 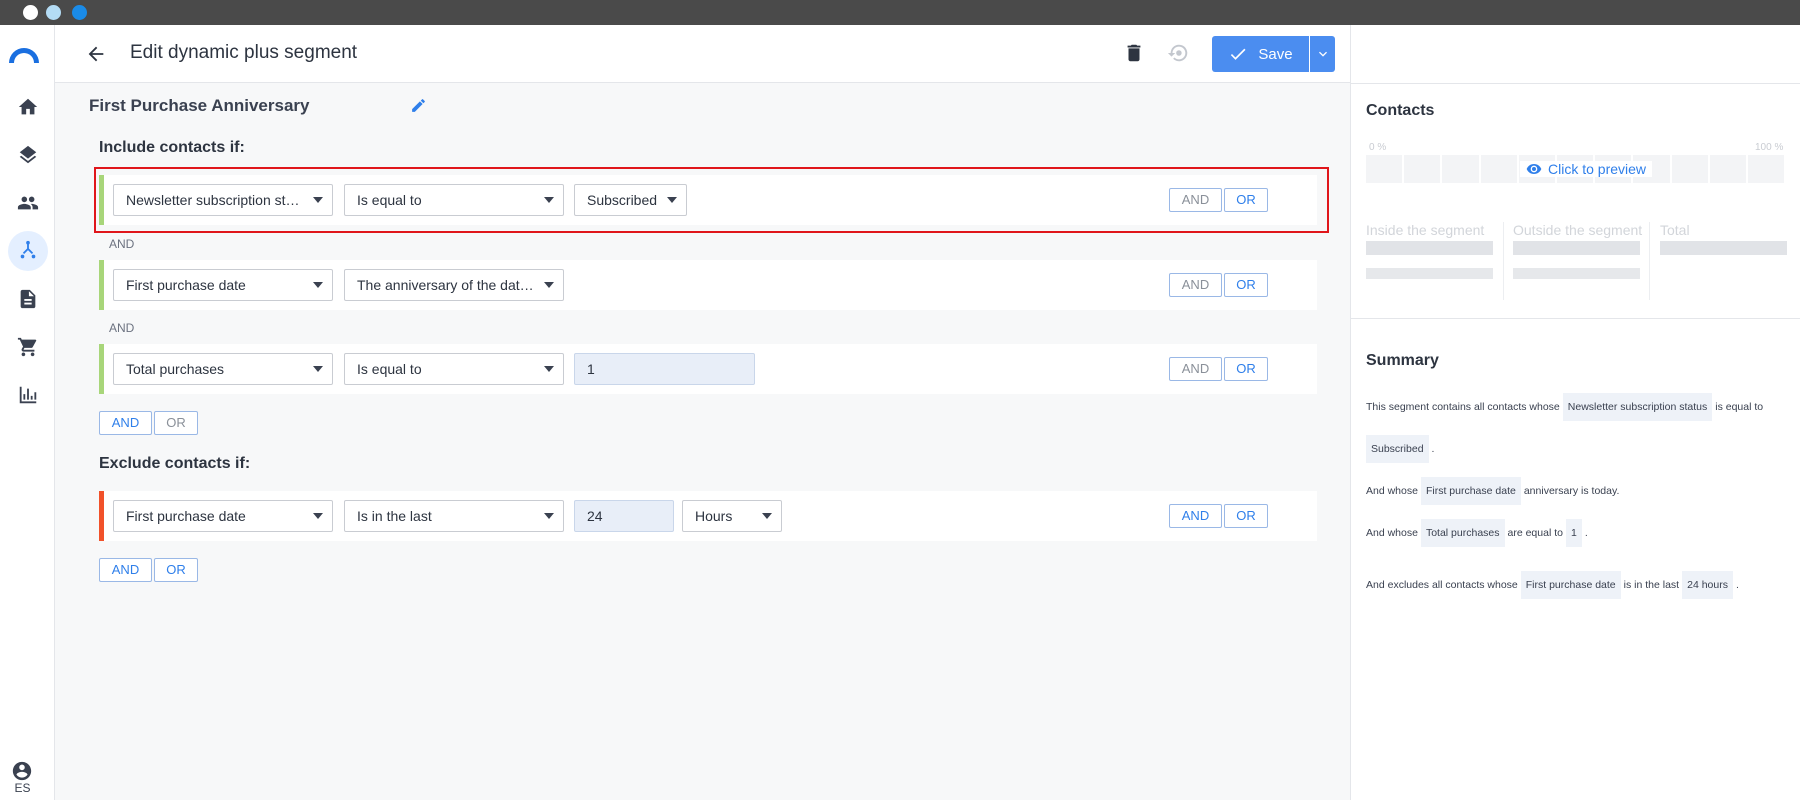 I want to click on exclude-rule-marker, so click(x=101, y=516).